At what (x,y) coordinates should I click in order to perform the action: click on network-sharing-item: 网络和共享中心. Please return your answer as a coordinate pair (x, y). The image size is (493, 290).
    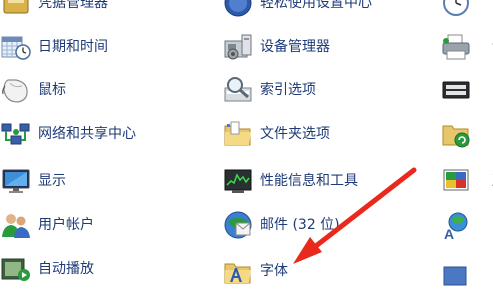
    Looking at the image, I should click on (68, 134).